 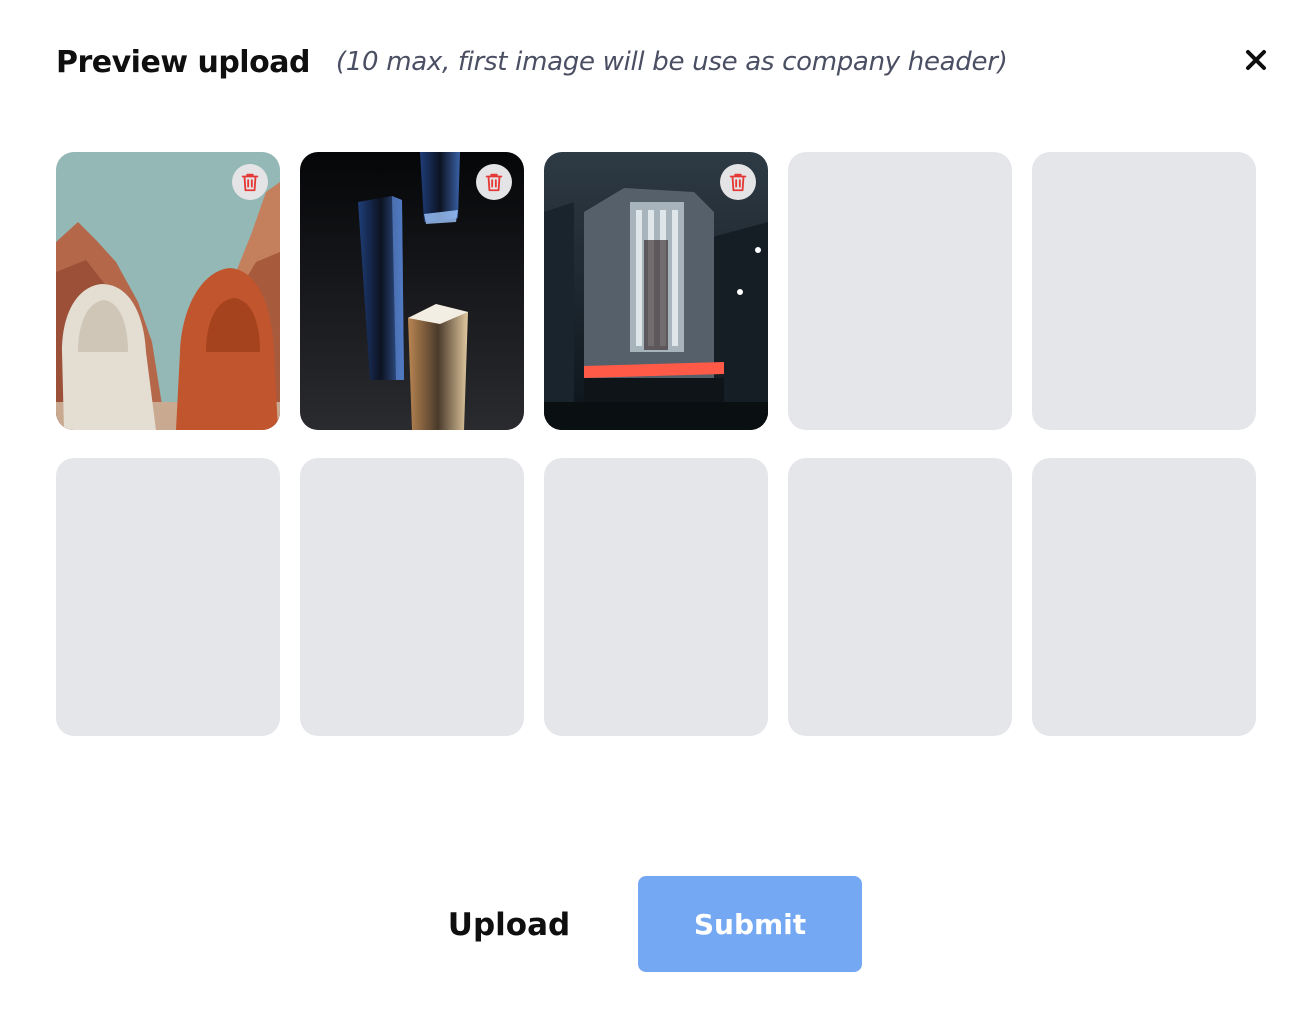 I want to click on submit-button: Submit, so click(x=750, y=924).